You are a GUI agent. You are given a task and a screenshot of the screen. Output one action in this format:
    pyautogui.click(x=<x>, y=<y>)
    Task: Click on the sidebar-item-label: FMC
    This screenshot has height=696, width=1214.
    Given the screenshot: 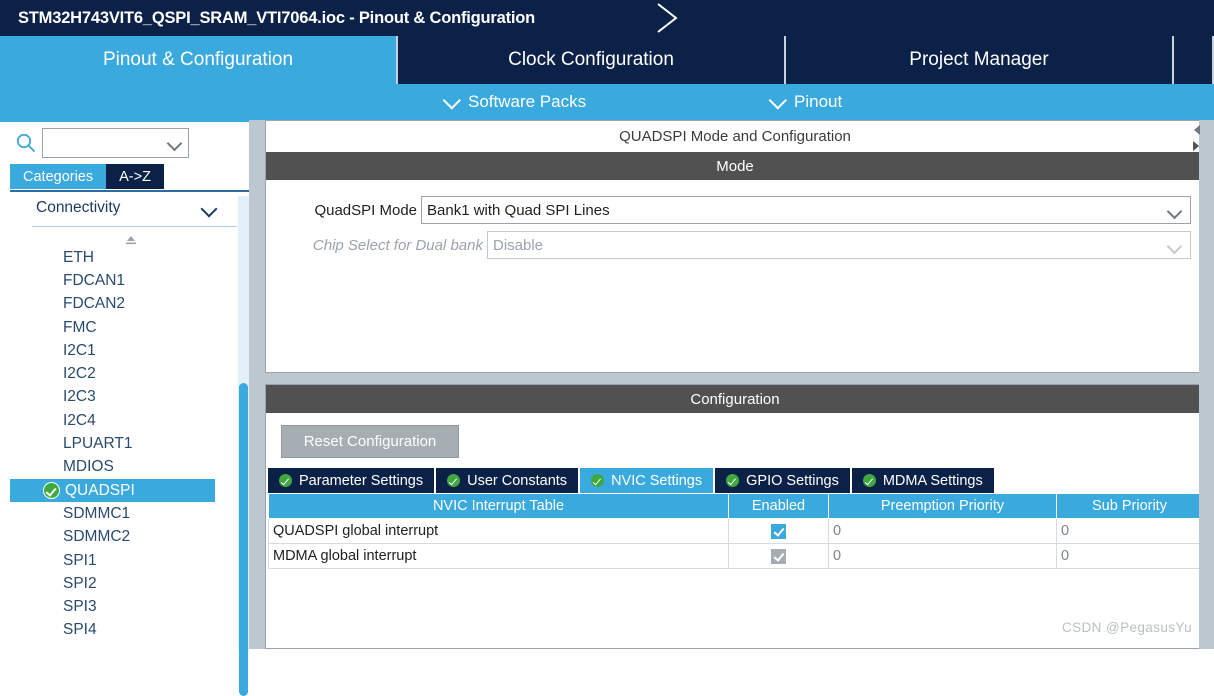 What is the action you would take?
    pyautogui.click(x=80, y=327)
    